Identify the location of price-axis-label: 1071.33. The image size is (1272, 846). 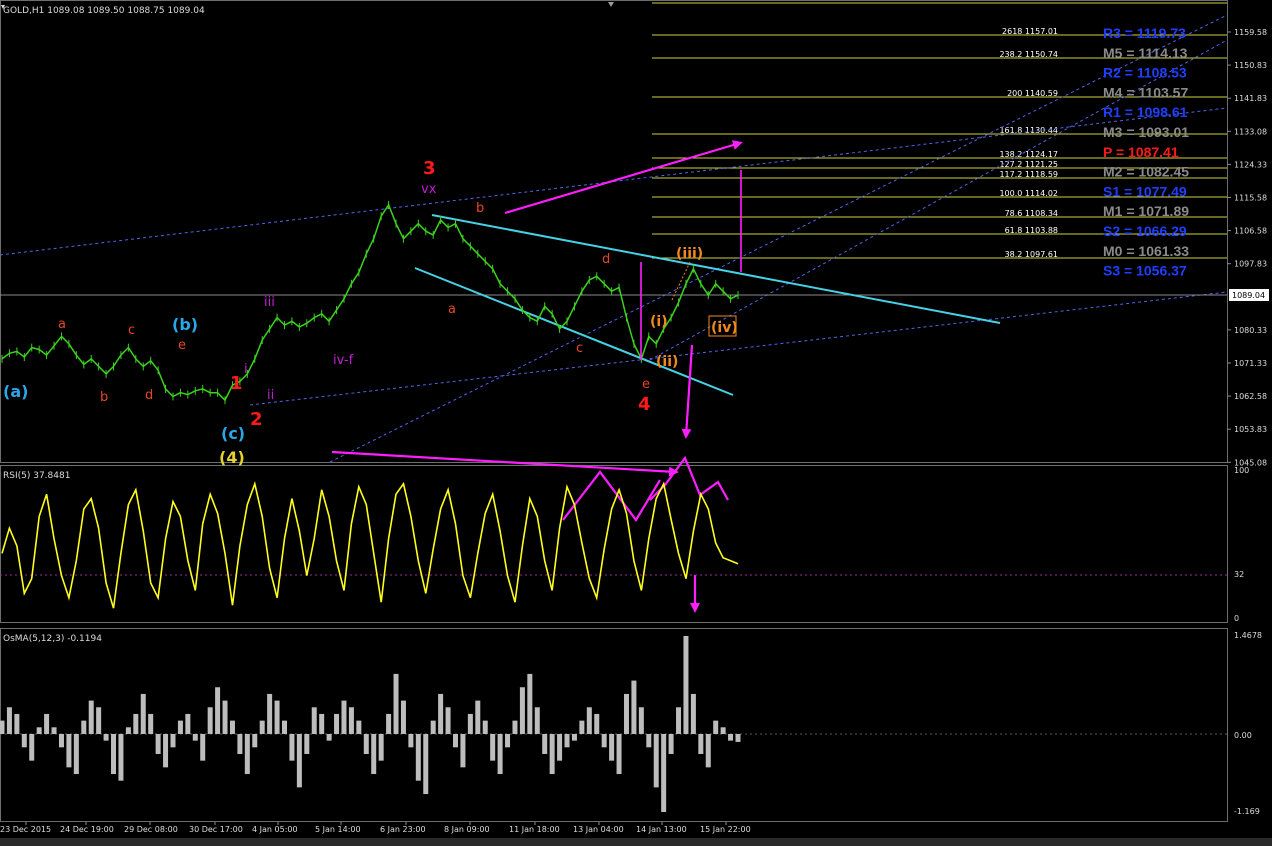
(1250, 363).